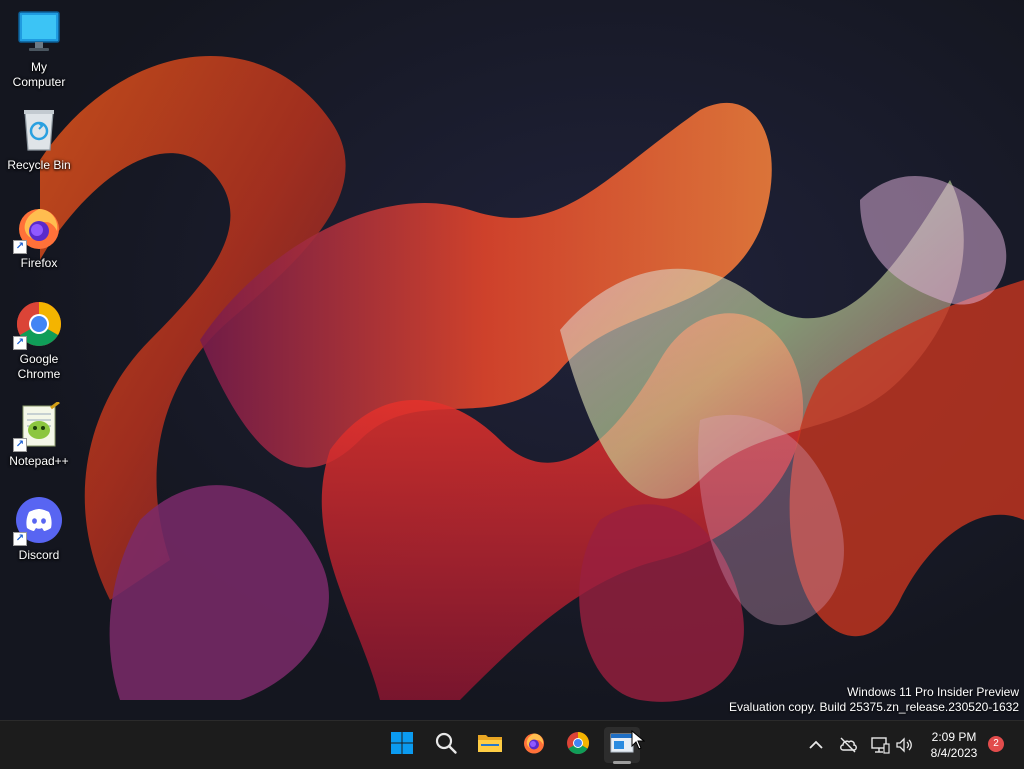  I want to click on network-icon, so click(880, 747).